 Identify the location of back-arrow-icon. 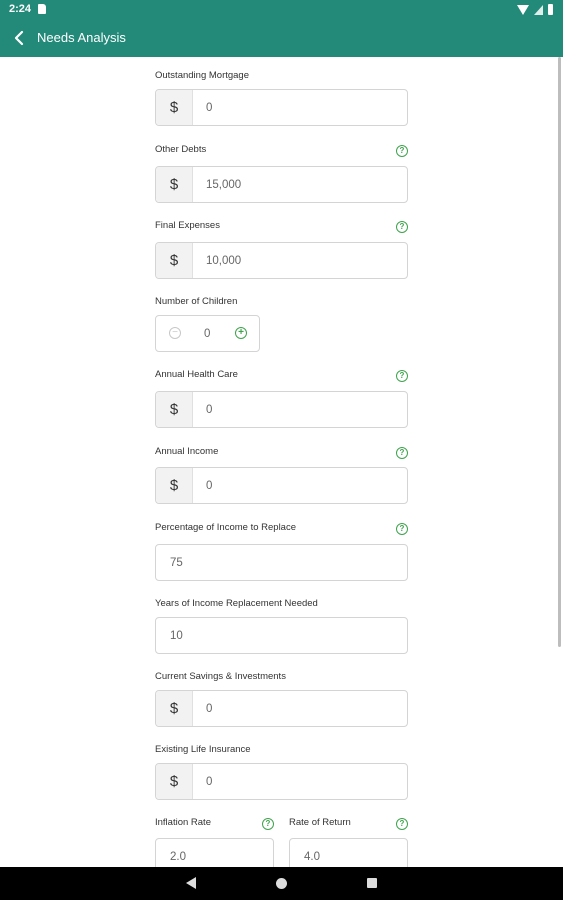
(19, 38).